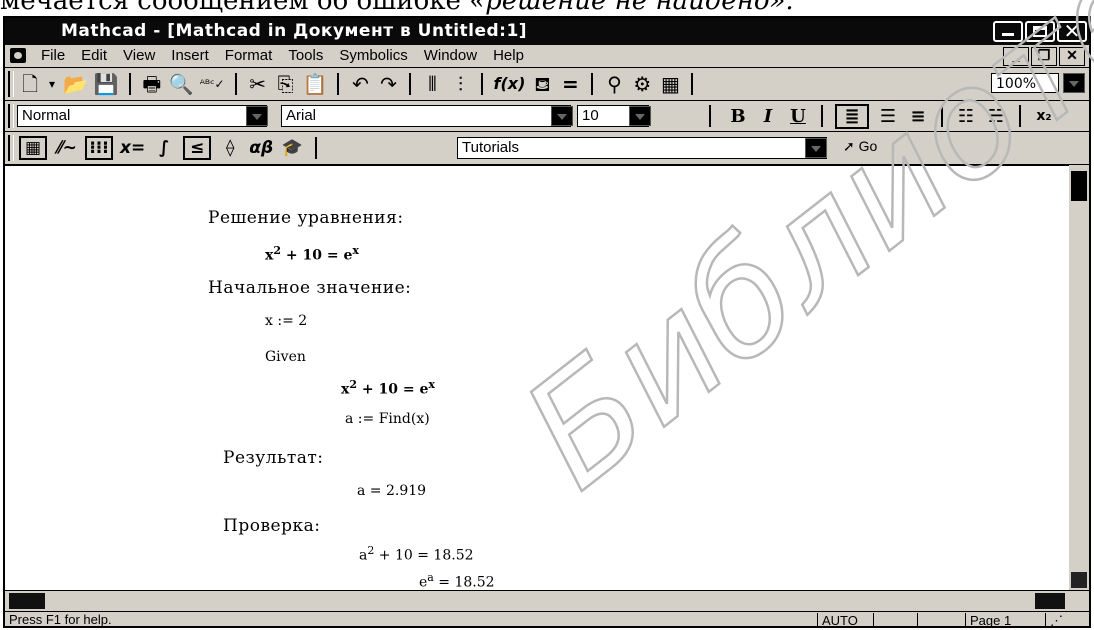  What do you see at coordinates (918, 116) in the screenshot?
I see `align-right-icon: ≡` at bounding box center [918, 116].